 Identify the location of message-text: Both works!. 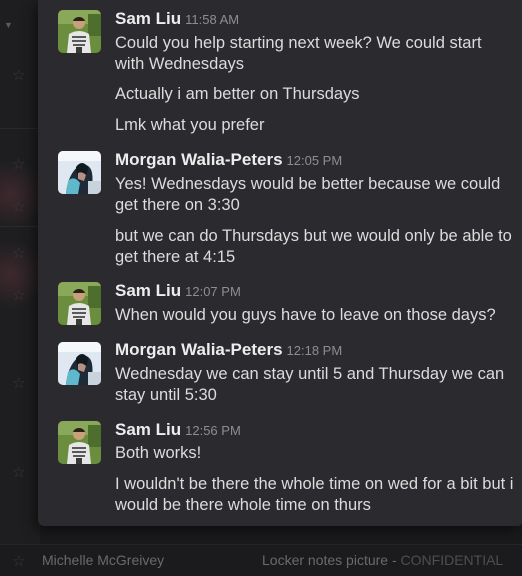
(158, 453).